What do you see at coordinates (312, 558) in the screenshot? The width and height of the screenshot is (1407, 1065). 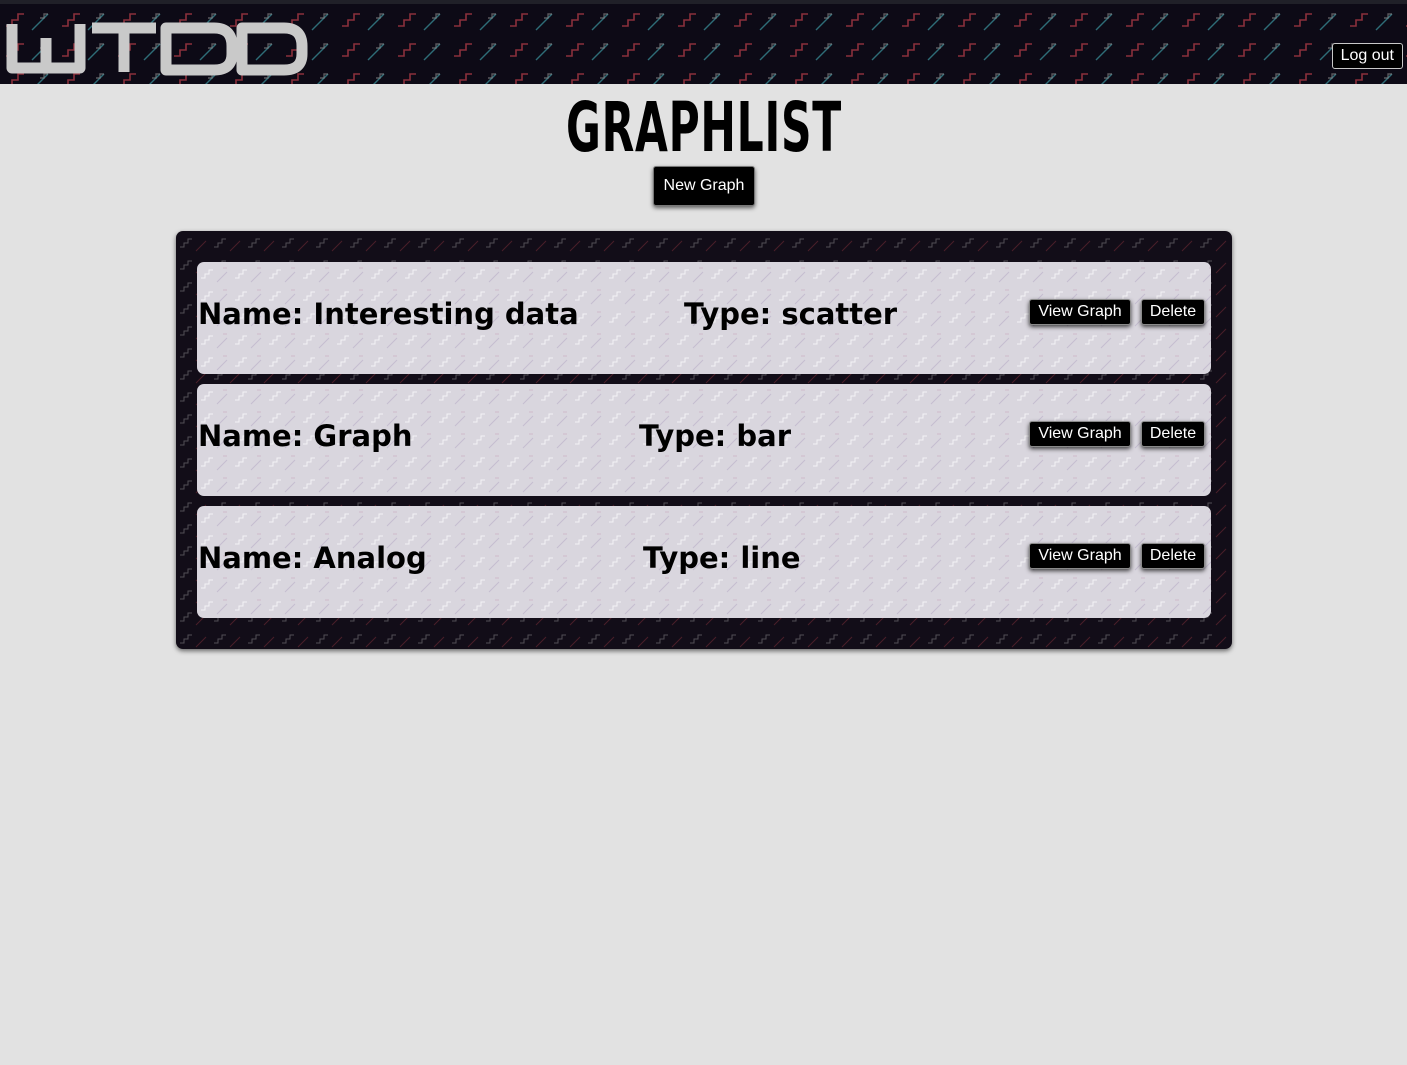 I see `graph-name: Name: Analog` at bounding box center [312, 558].